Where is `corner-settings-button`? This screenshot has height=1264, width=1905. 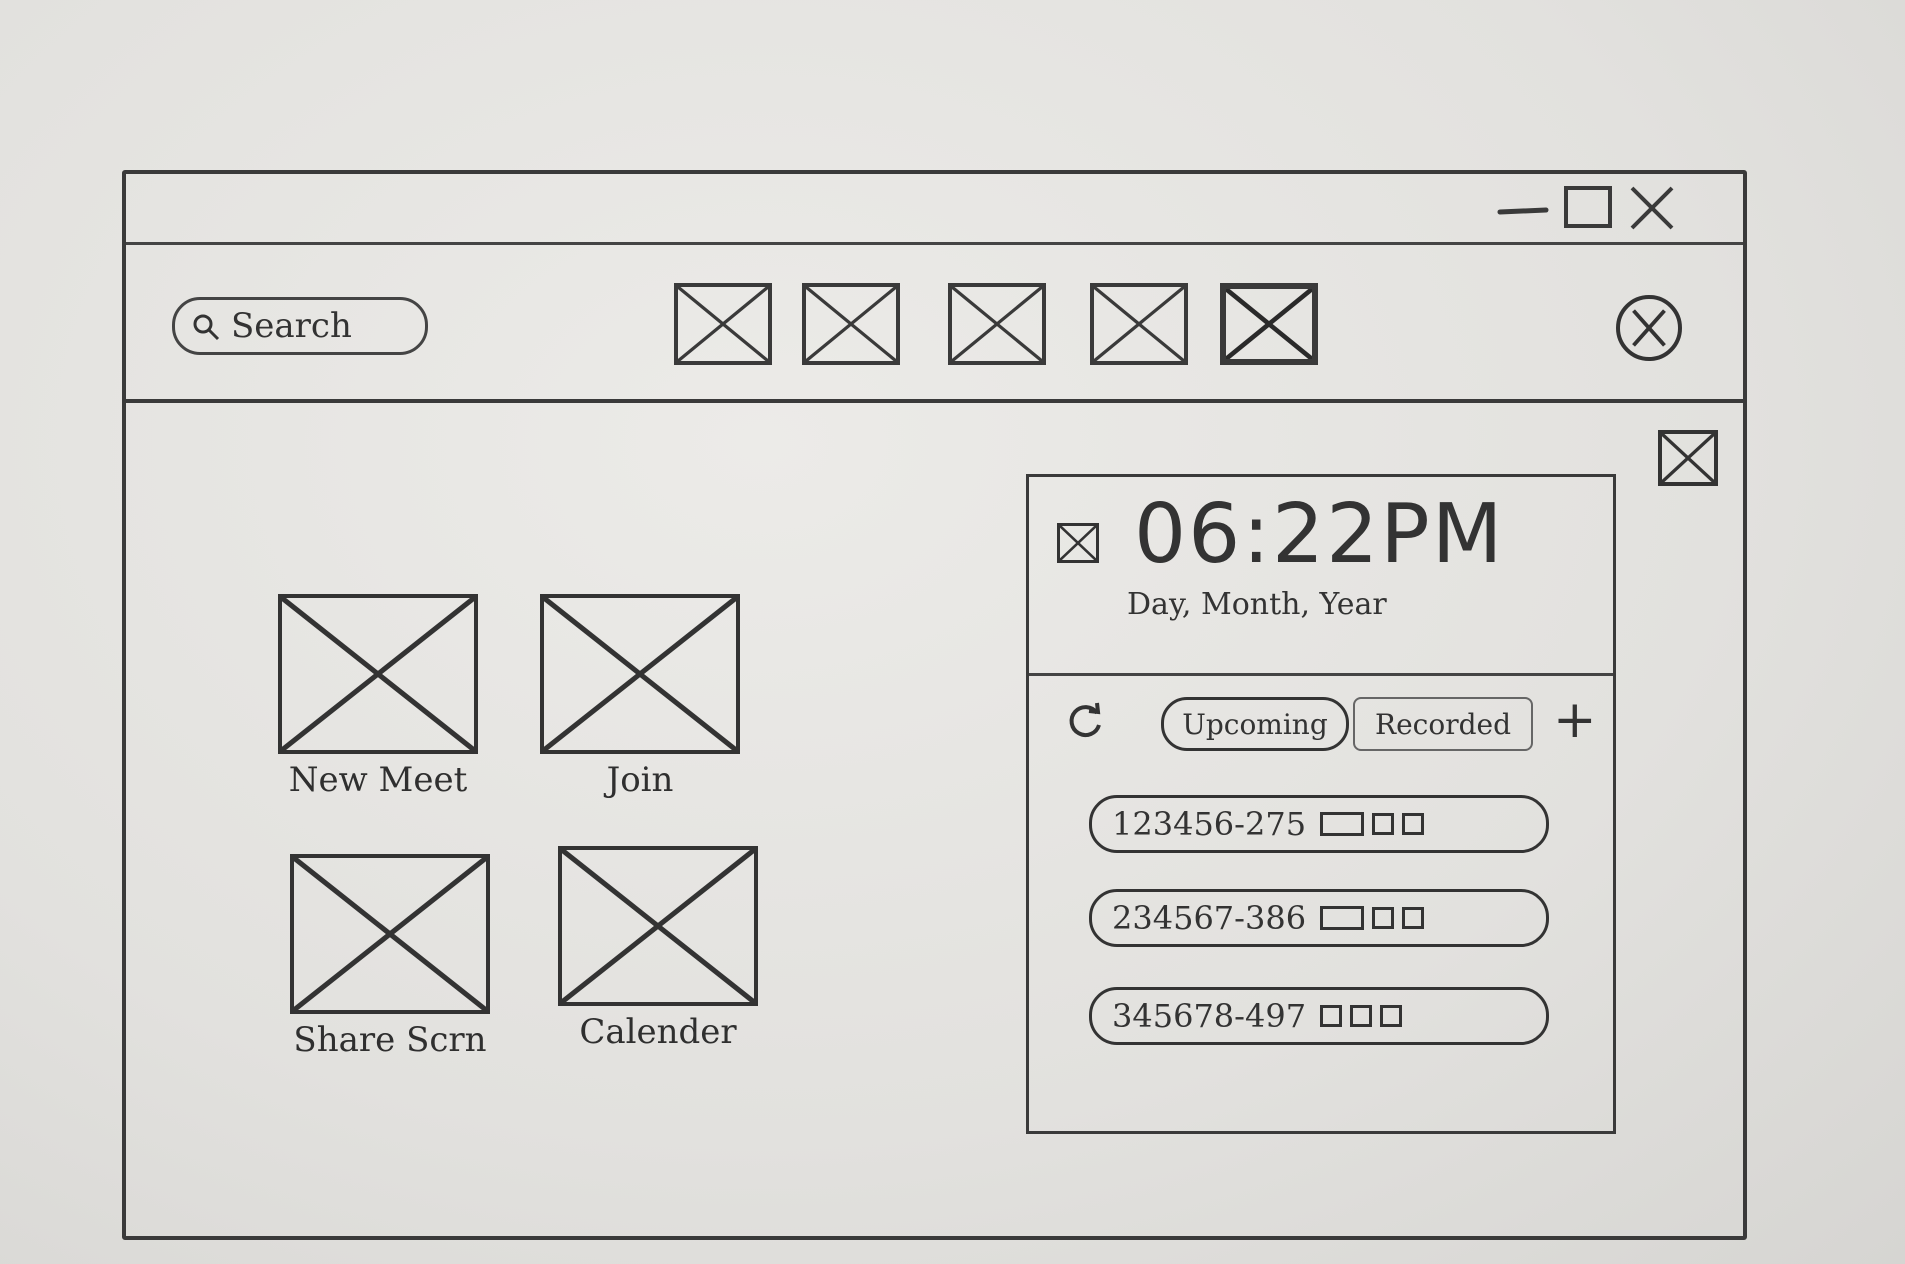 corner-settings-button is located at coordinates (1688, 458).